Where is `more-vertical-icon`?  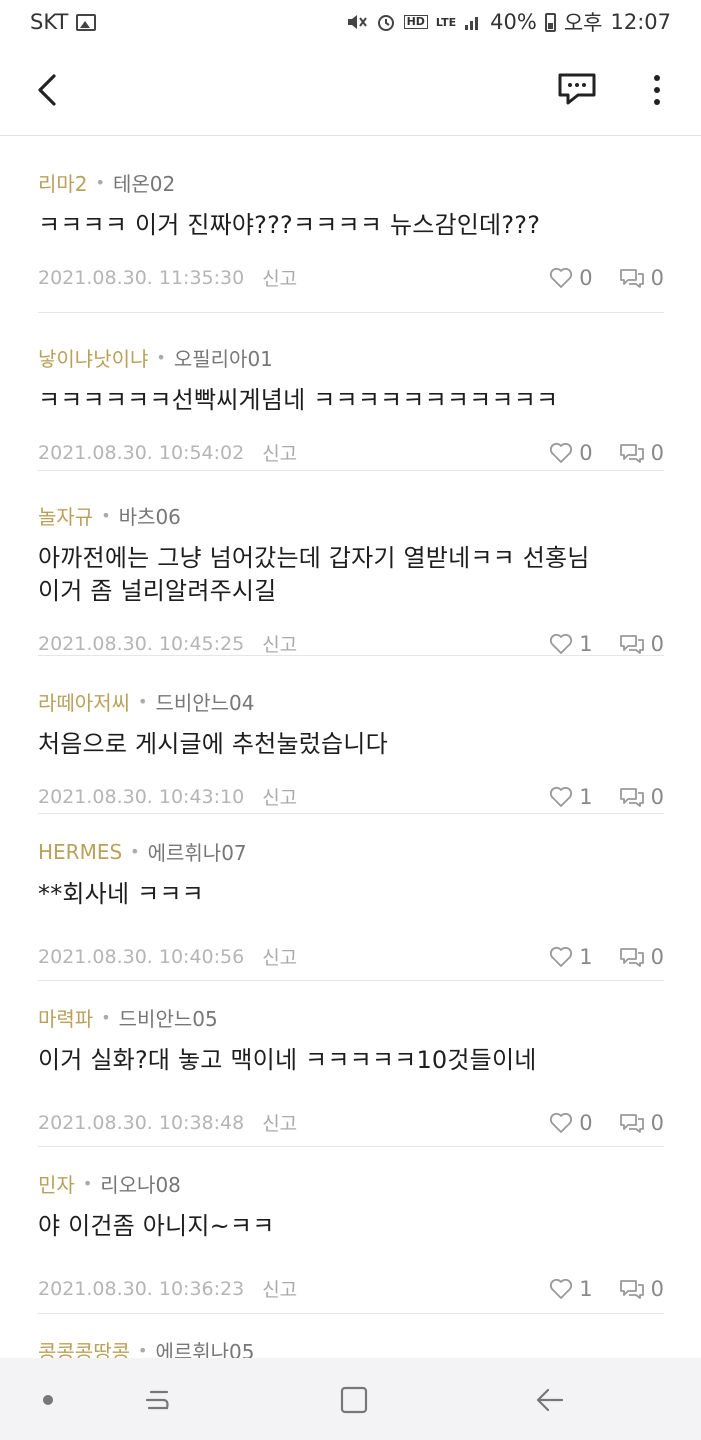
more-vertical-icon is located at coordinates (657, 90).